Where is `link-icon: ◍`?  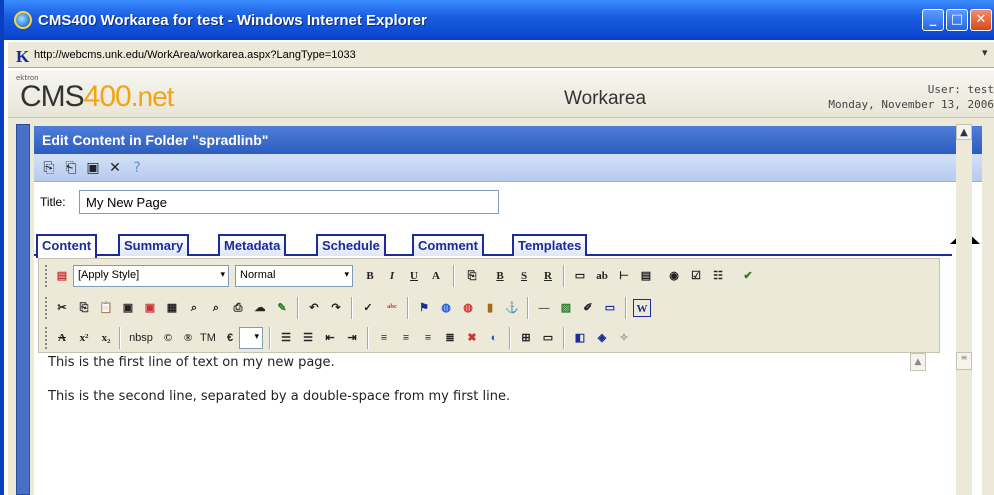
link-icon: ◍ is located at coordinates (446, 308).